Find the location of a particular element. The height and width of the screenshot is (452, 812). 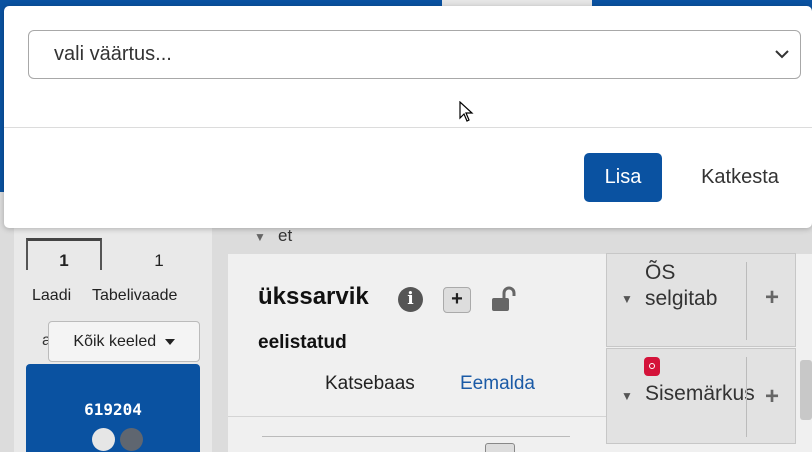

language-dropdown-button: Kõik keeled is located at coordinates (124, 341).